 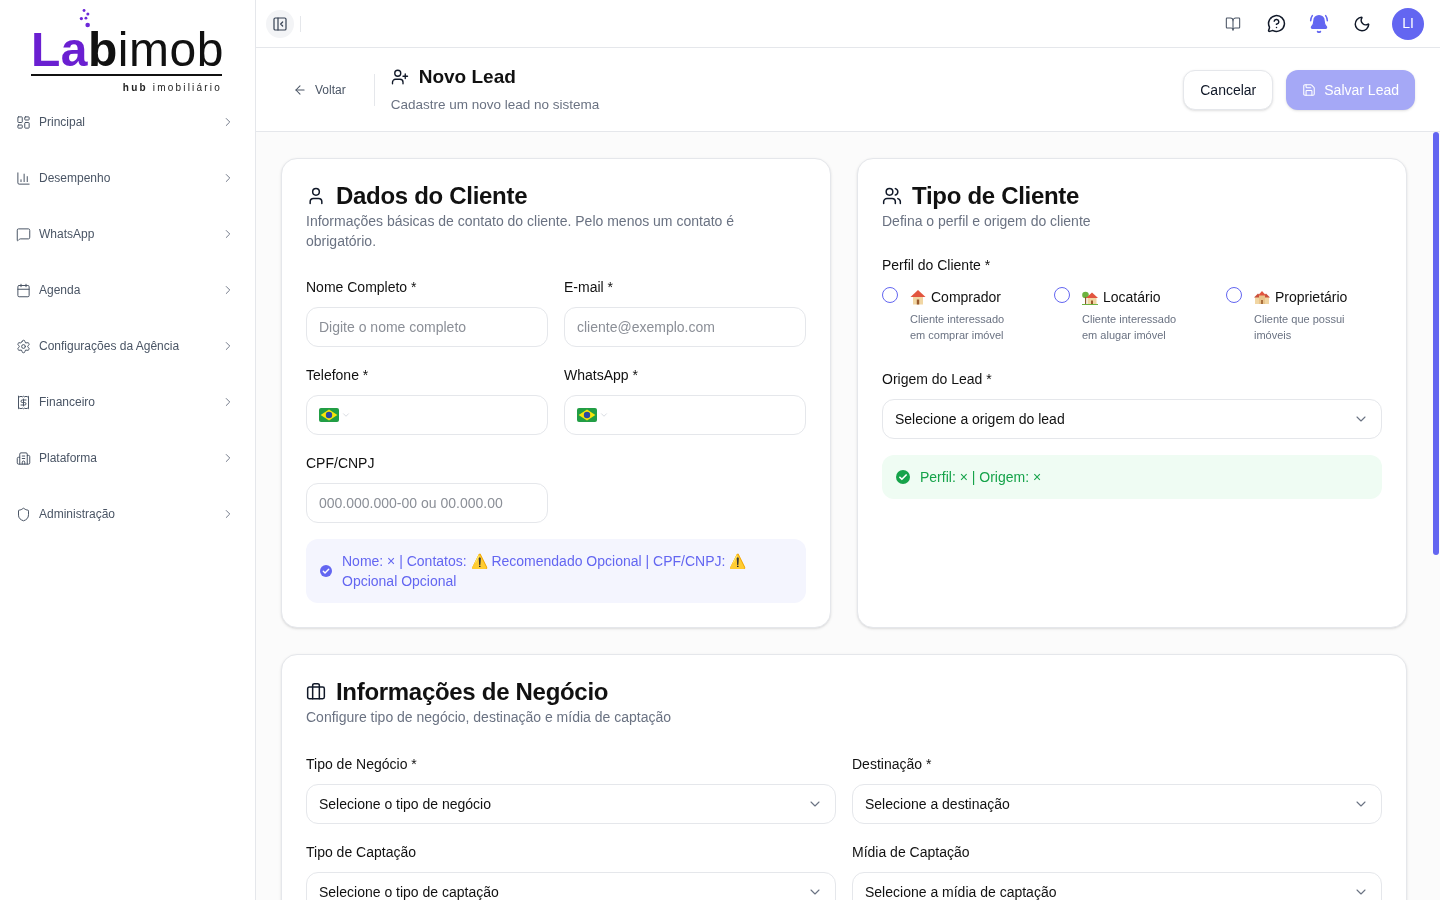 I want to click on user-icon, so click(x=316, y=196).